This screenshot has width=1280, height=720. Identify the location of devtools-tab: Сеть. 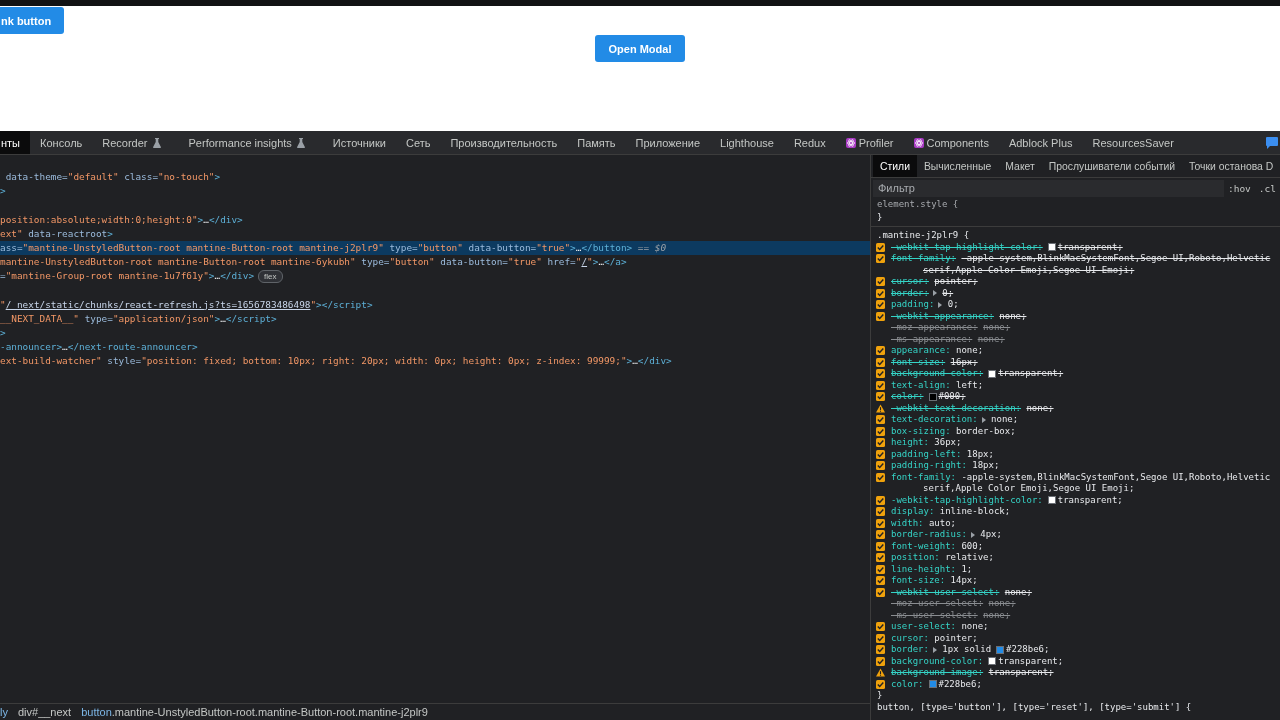
(418, 142).